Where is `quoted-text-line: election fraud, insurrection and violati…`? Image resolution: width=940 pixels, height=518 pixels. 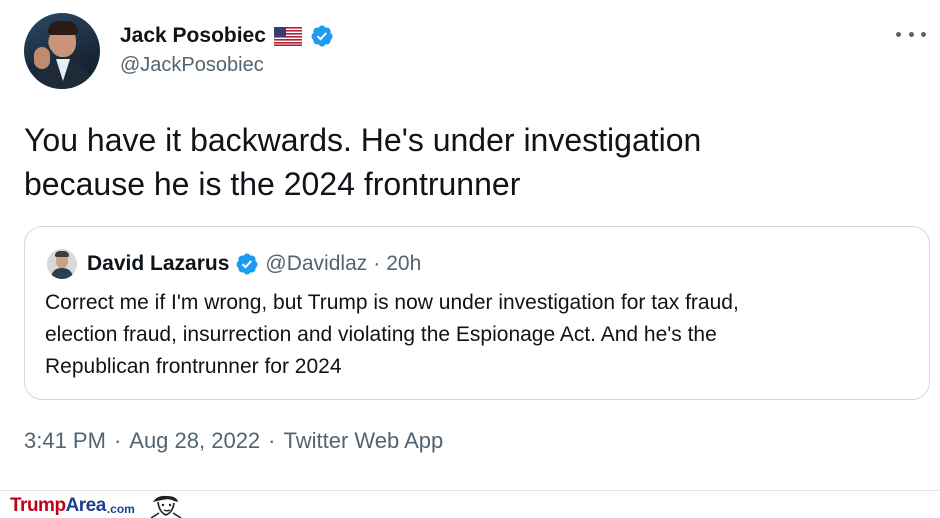 quoted-text-line: election fraud, insurrection and violati… is located at coordinates (381, 334).